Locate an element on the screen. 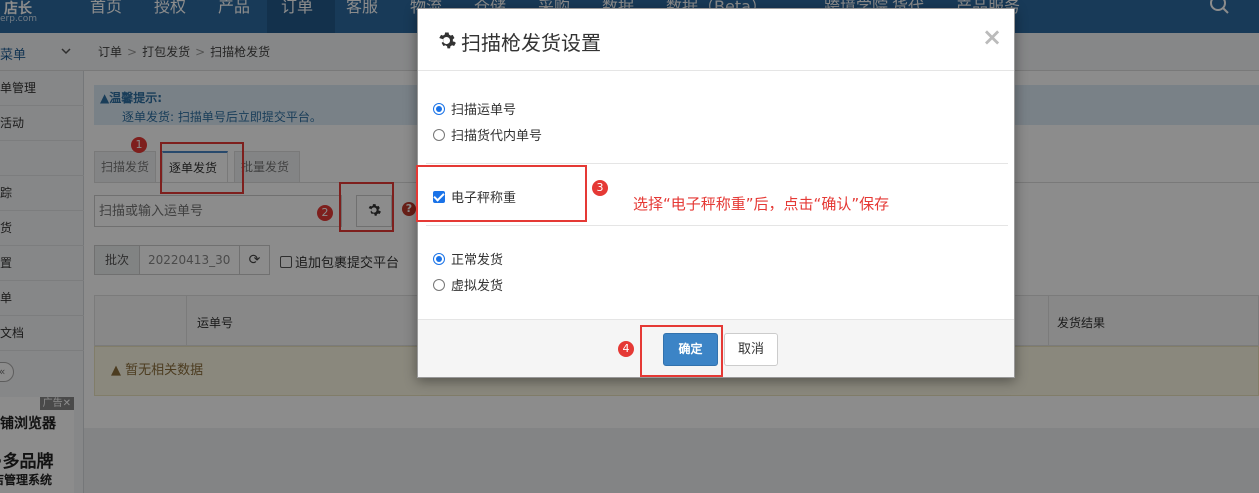 The width and height of the screenshot is (1259, 493). radio-normal-ship: 正常发货 is located at coordinates (468, 258).